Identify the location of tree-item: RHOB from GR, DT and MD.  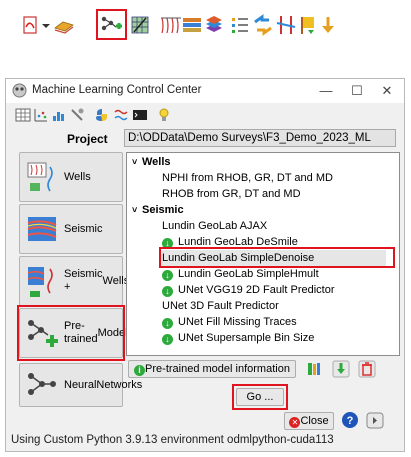
(231, 194).